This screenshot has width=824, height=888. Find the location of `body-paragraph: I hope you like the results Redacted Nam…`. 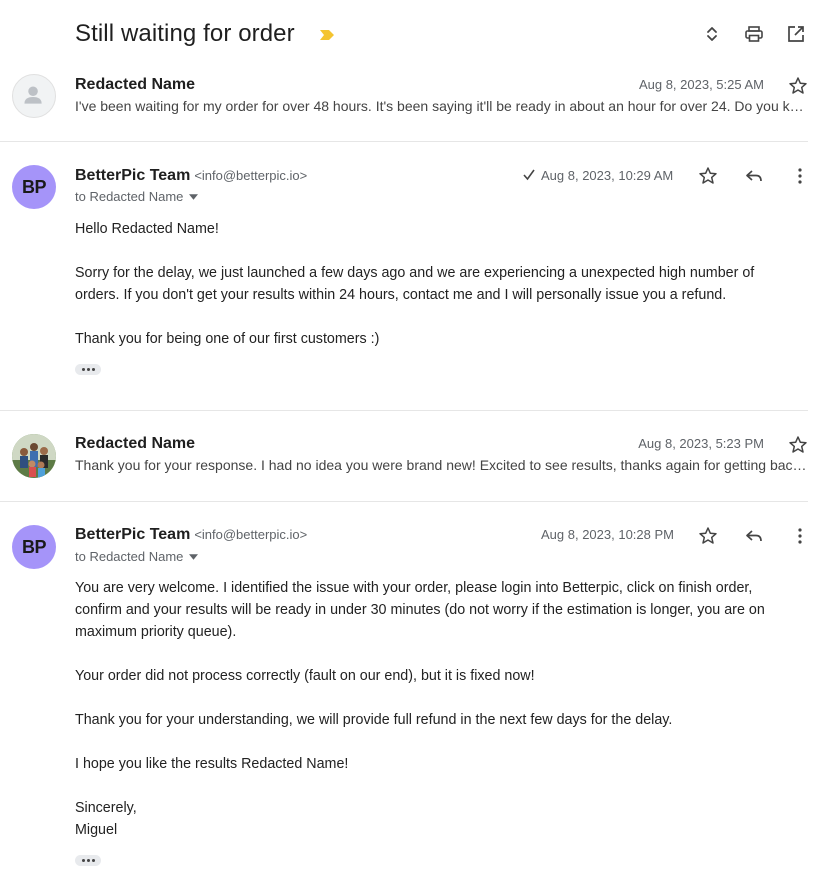

body-paragraph: I hope you like the results Redacted Nam… is located at coordinates (212, 764).